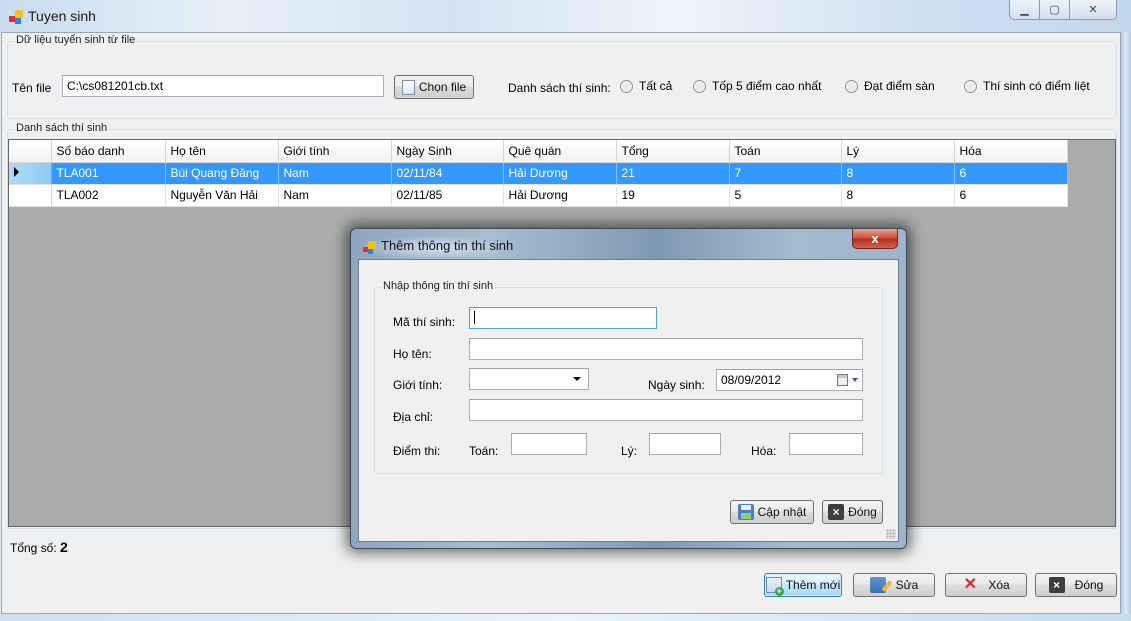 Image resolution: width=1131 pixels, height=621 pixels. I want to click on choose-file-label: Chọn file, so click(442, 87).